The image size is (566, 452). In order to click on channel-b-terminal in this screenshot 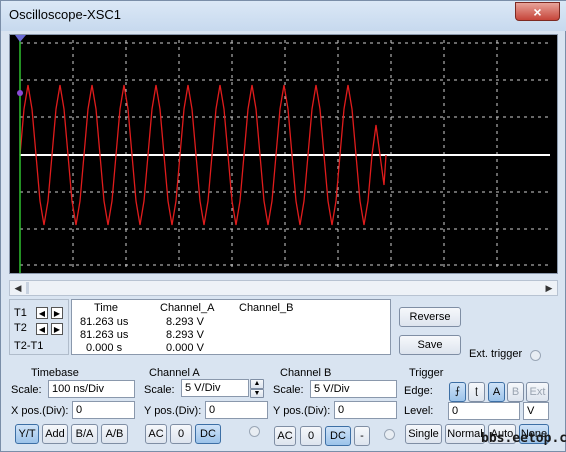, I will do `click(389, 434)`.